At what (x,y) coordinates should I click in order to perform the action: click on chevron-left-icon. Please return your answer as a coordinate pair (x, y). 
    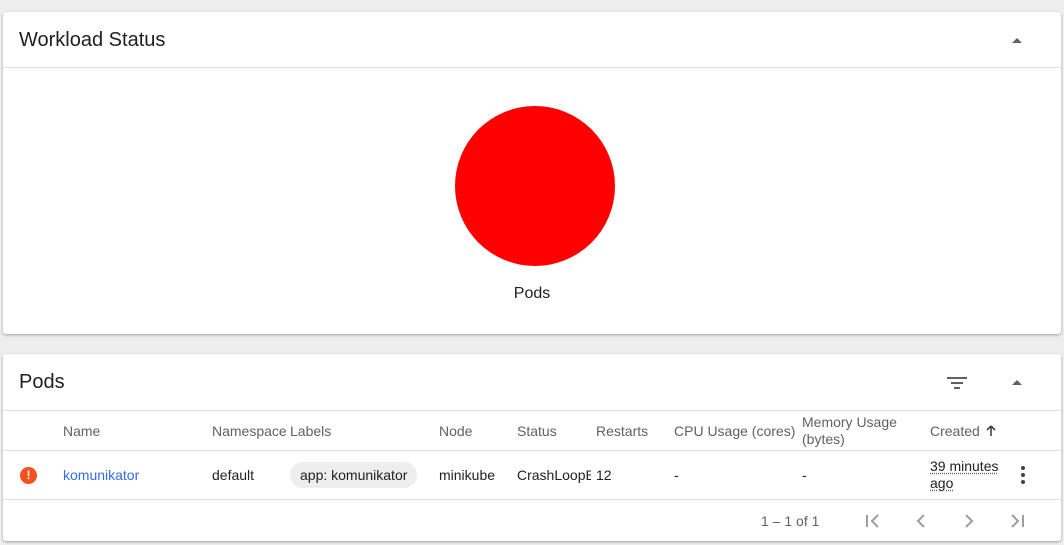
    Looking at the image, I should click on (920, 521).